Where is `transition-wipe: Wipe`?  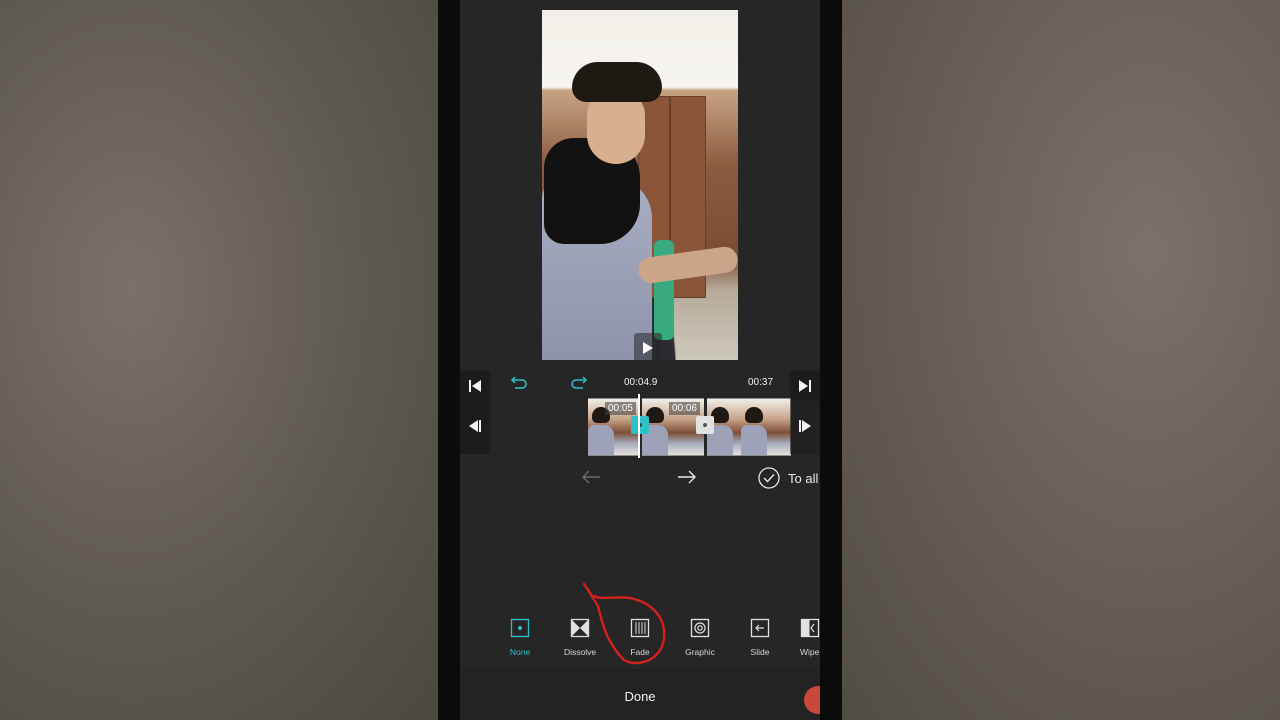 transition-wipe: Wipe is located at coordinates (805, 637).